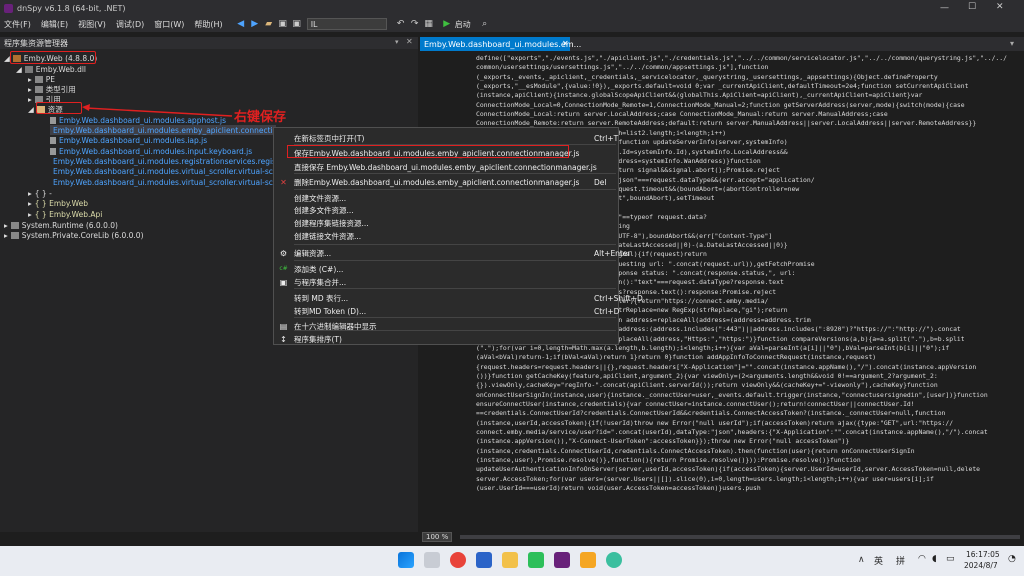 The image size is (1024, 576). What do you see at coordinates (54, 24) in the screenshot?
I see `menu-edit: 编辑(E)` at bounding box center [54, 24].